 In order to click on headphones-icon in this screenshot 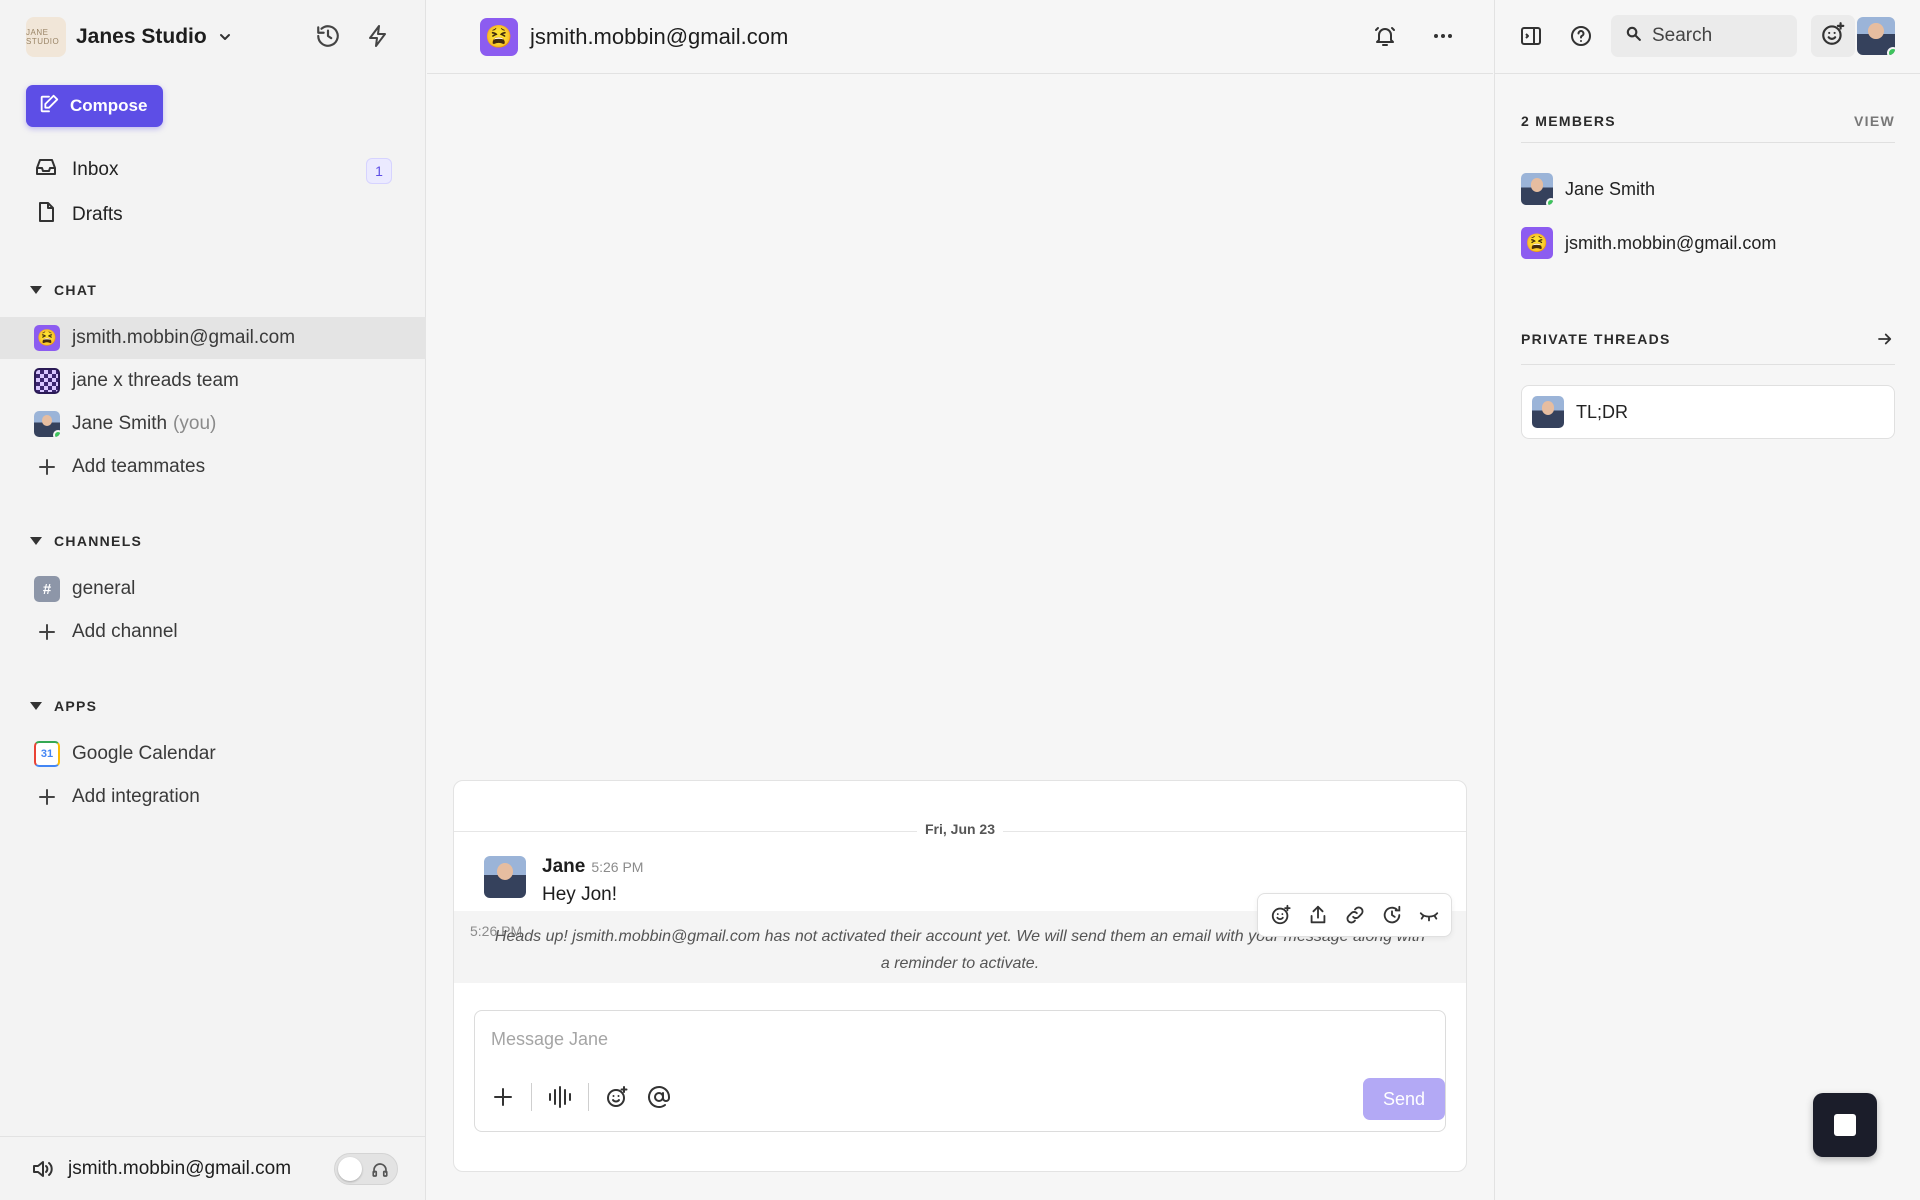, I will do `click(380, 1173)`.